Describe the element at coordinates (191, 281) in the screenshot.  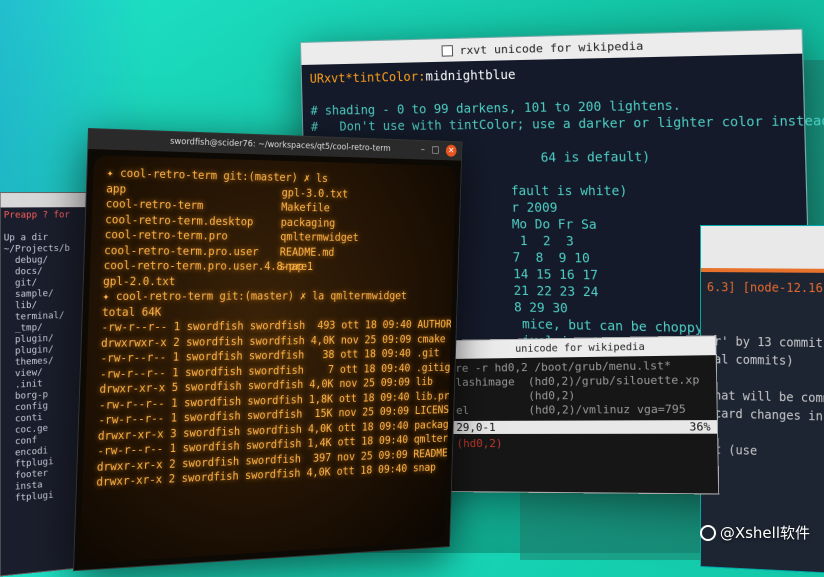
I see `crt-ls-entry: gpl-2.0.txt` at that location.